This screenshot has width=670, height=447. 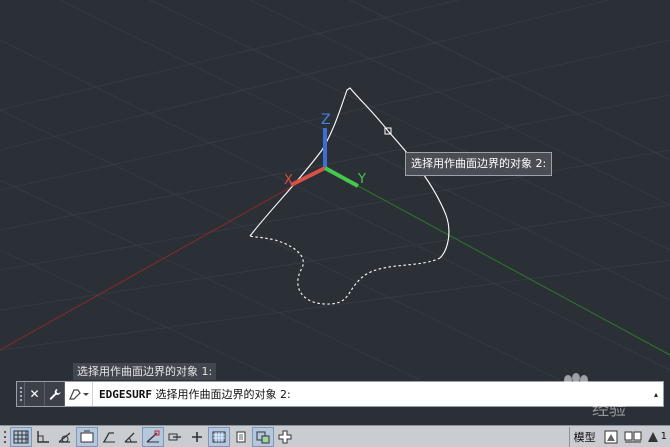 I want to click on ortho-toggle, so click(x=109, y=437).